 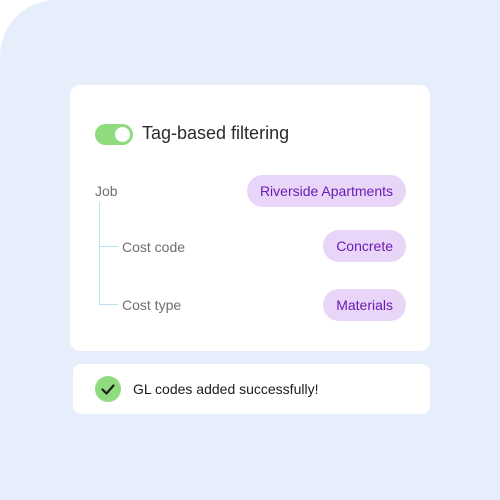 I want to click on toast-message: GL codes added successfully!, so click(x=226, y=389).